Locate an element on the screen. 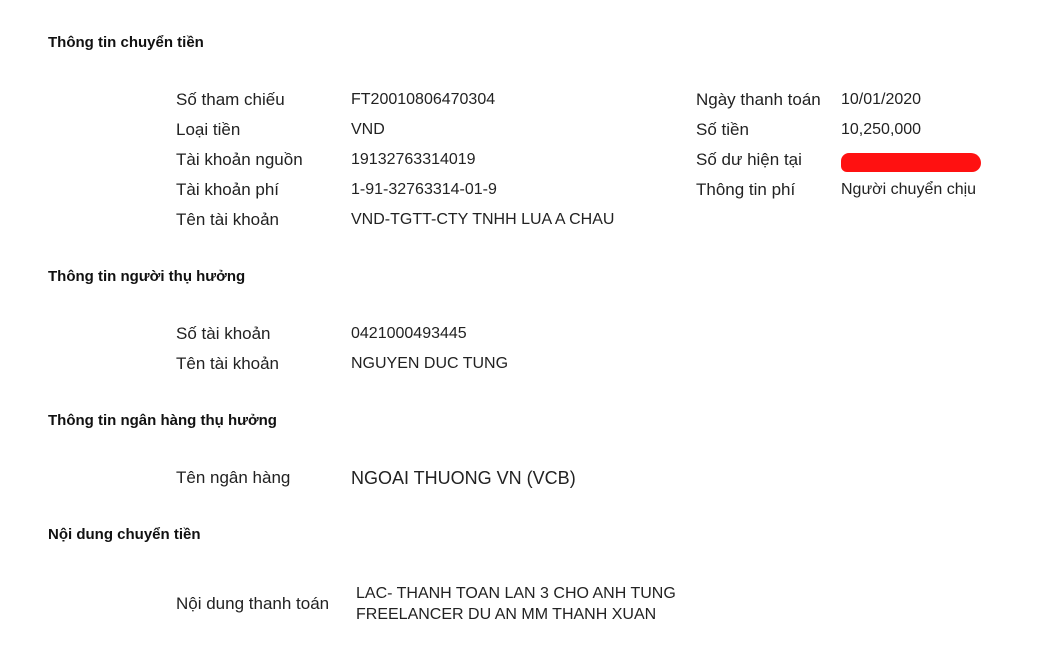  balance-redaction-mark is located at coordinates (911, 162).